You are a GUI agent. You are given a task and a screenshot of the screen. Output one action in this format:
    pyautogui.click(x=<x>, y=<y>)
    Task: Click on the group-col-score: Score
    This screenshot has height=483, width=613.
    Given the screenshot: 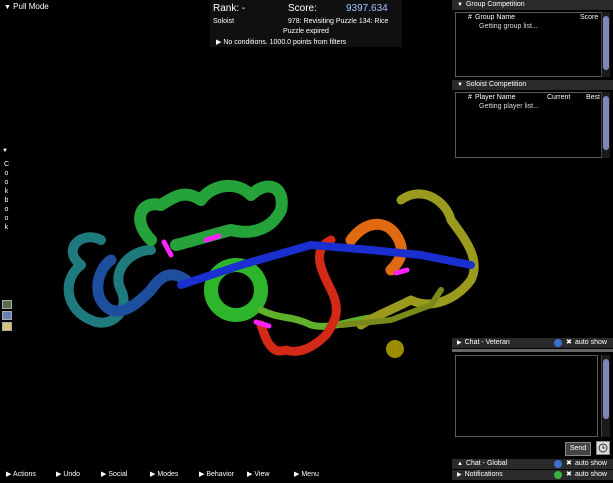 What is the action you would take?
    pyautogui.click(x=589, y=17)
    